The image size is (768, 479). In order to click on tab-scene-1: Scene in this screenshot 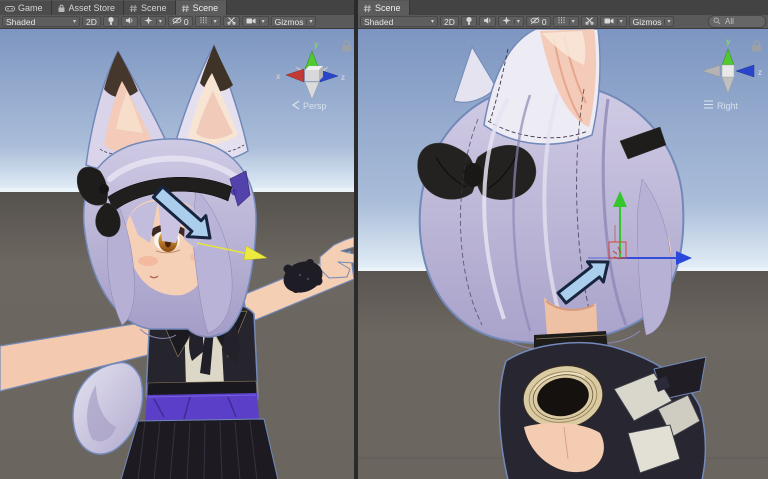, I will do `click(150, 7)`.